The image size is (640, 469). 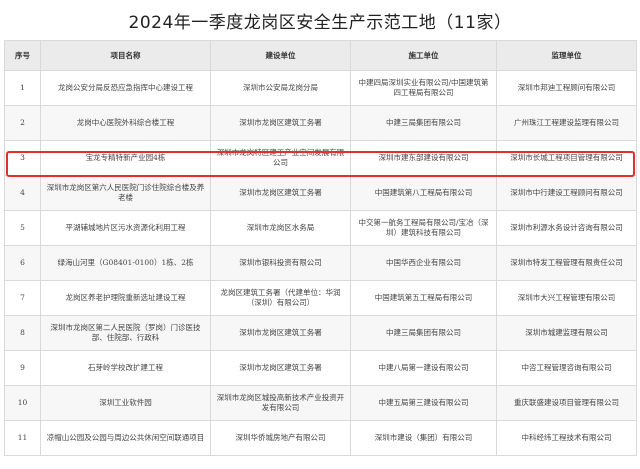 I want to click on supervisor-cell: 中科经纬工程技术有限公司, so click(x=566, y=438).